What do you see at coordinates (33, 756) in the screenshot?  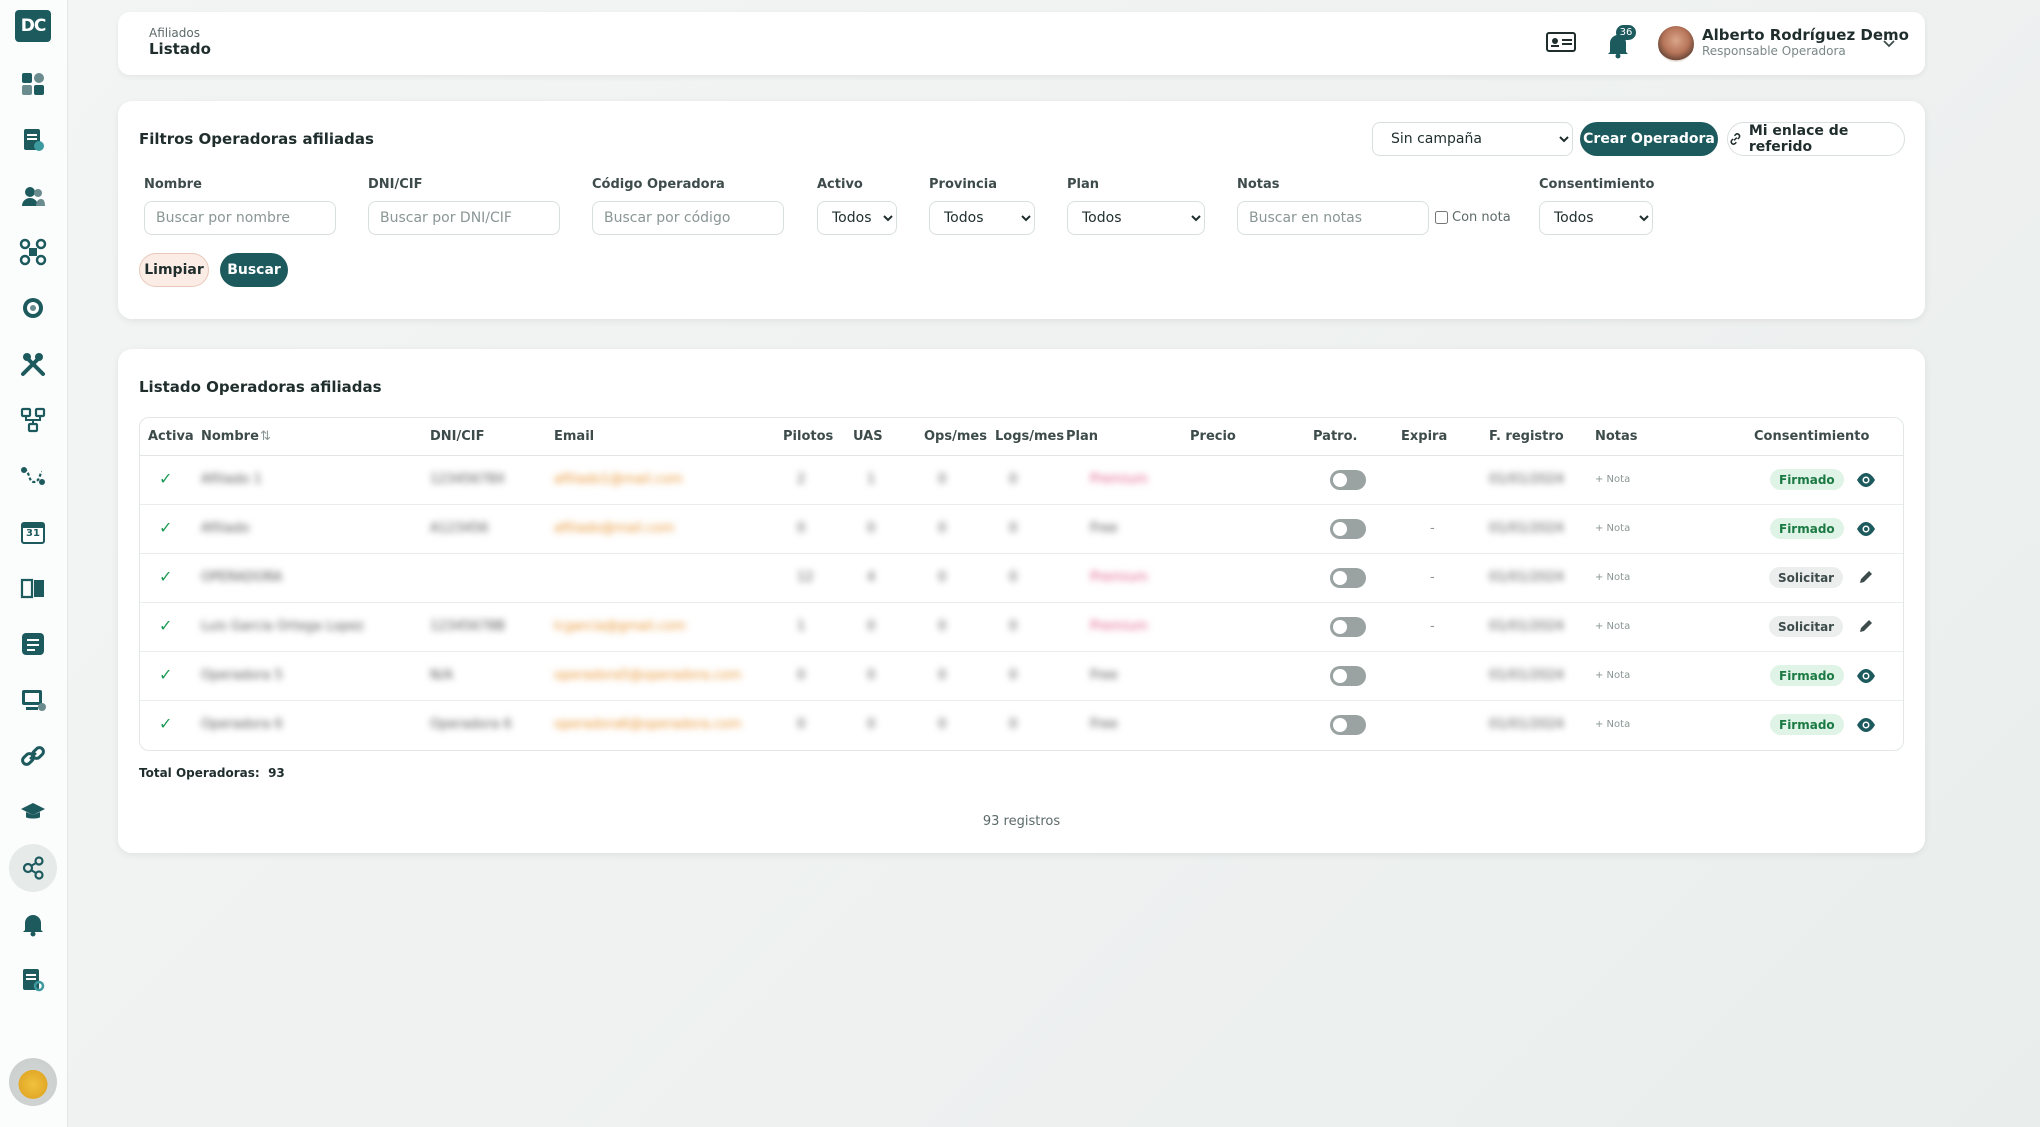 I see `link-icon` at bounding box center [33, 756].